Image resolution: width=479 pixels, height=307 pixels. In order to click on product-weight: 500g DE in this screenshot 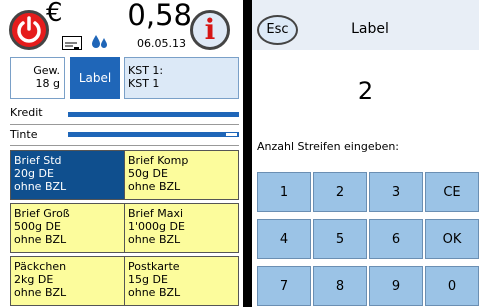, I will do `click(37, 226)`.